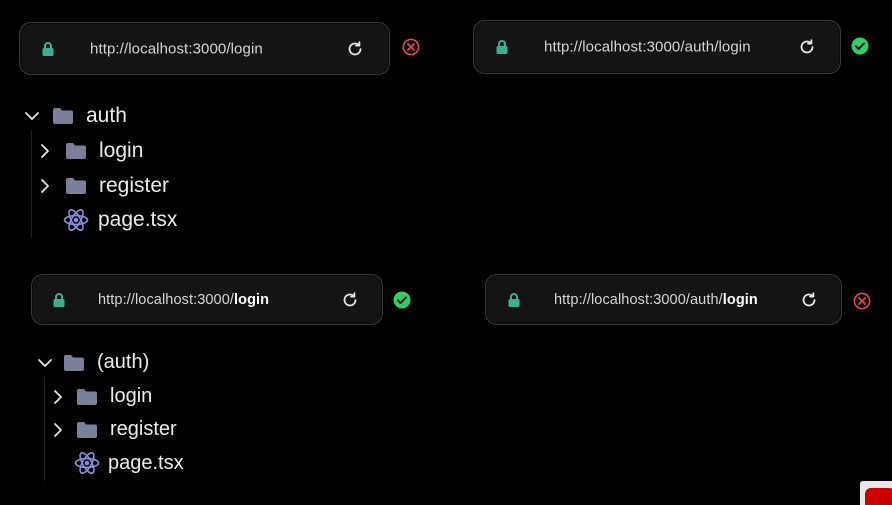 The width and height of the screenshot is (892, 505). I want to click on address-bar-bottom-left: http://localhost:3000/login, so click(207, 299).